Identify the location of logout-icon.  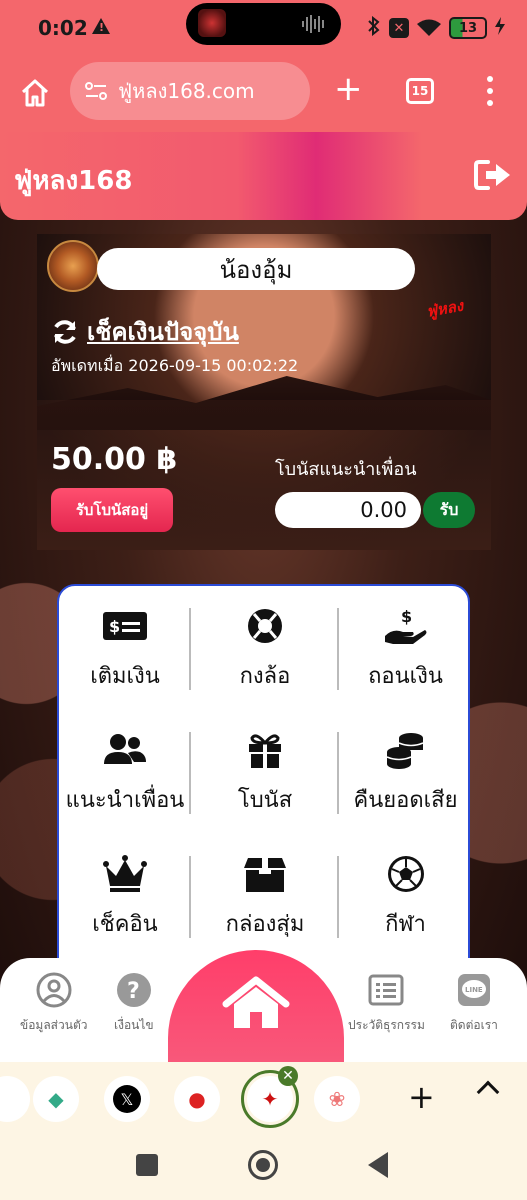
(493, 175).